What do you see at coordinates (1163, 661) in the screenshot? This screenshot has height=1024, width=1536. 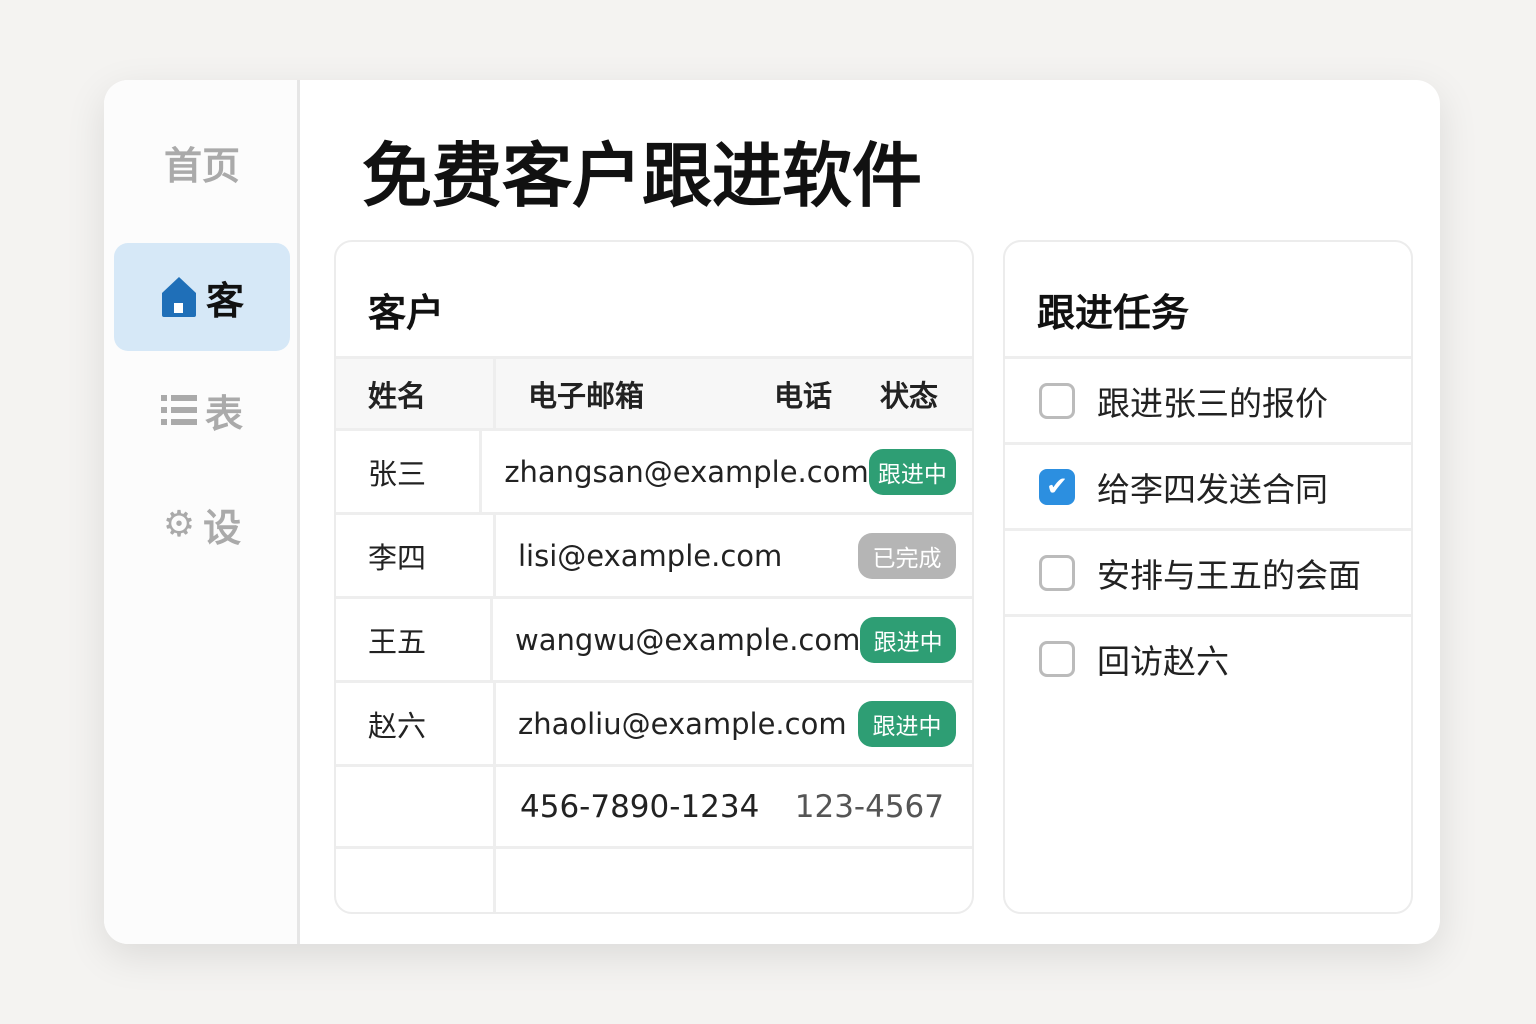 I see `task-label: 回访赵六` at bounding box center [1163, 661].